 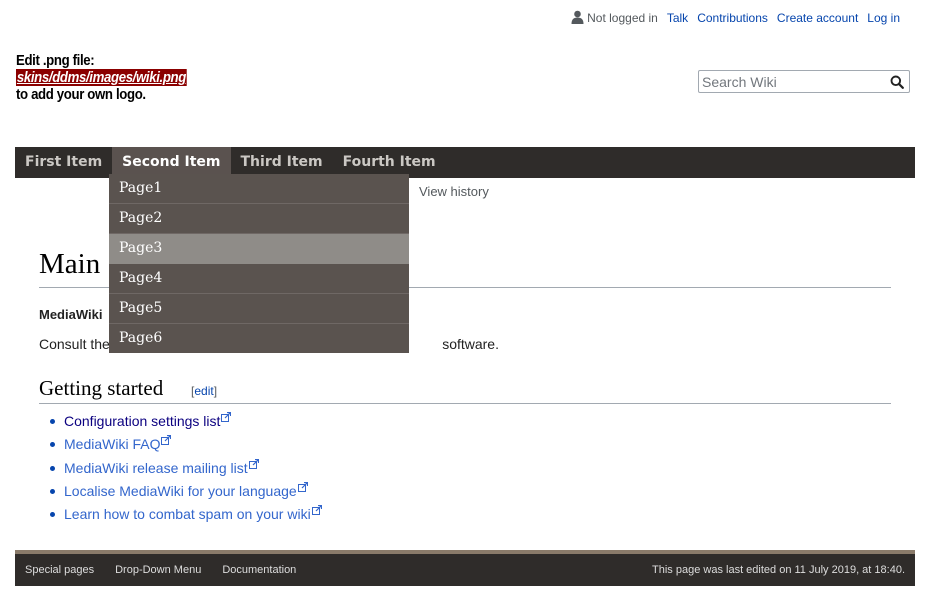 I want to click on section-divider, so click(x=465, y=403).